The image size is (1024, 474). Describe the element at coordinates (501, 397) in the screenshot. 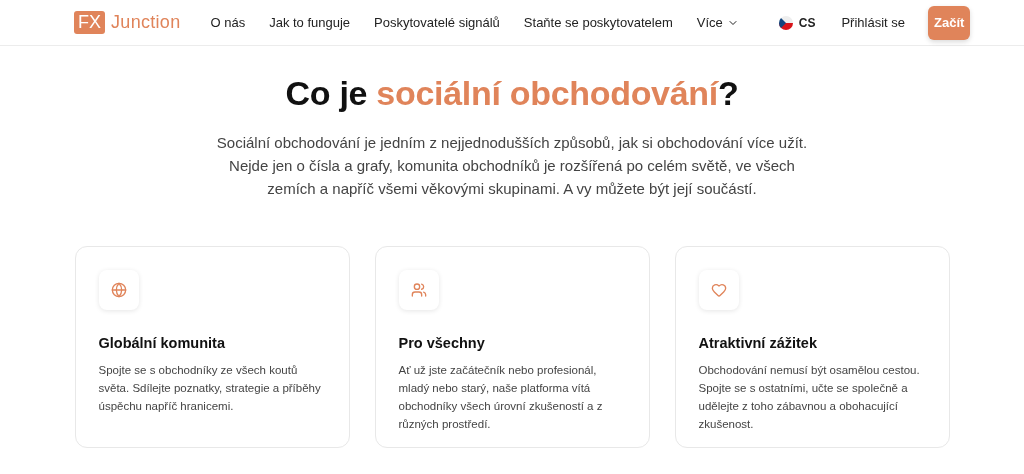

I see `card-text: Ať už jste začátečník nebo profesionál, mladý nebo starý, naše platforma vítá obchodníky všech úrovní zkušeností a z různých prostředí.` at that location.